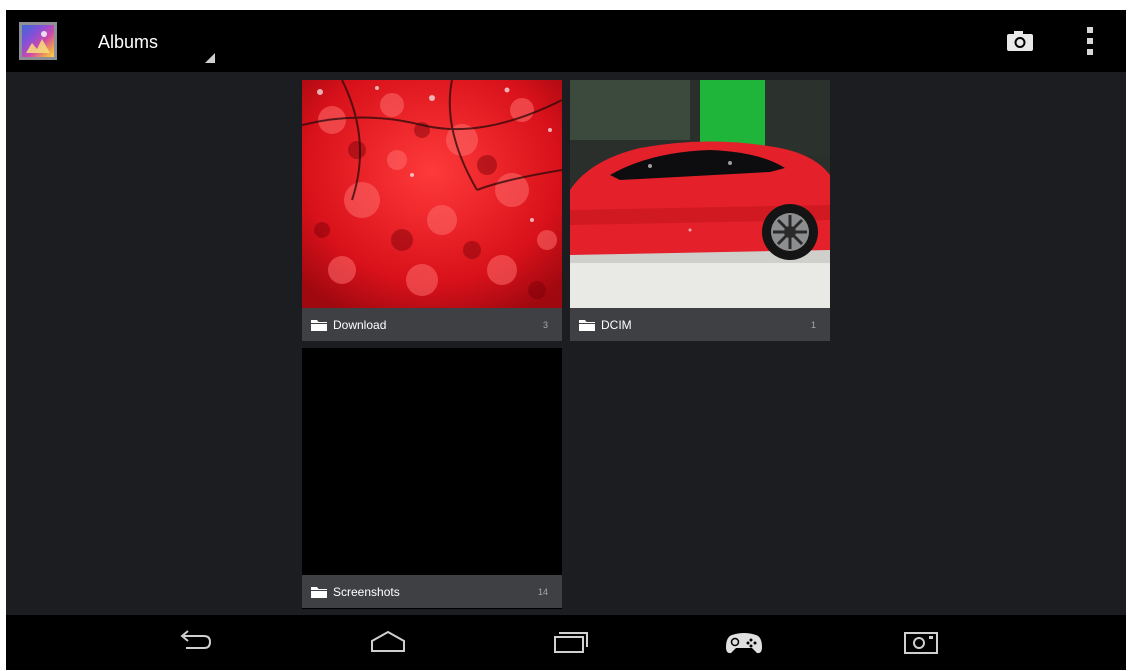 This screenshot has height=671, width=1131. Describe the element at coordinates (813, 325) in the screenshot. I see `album-count: 1` at that location.